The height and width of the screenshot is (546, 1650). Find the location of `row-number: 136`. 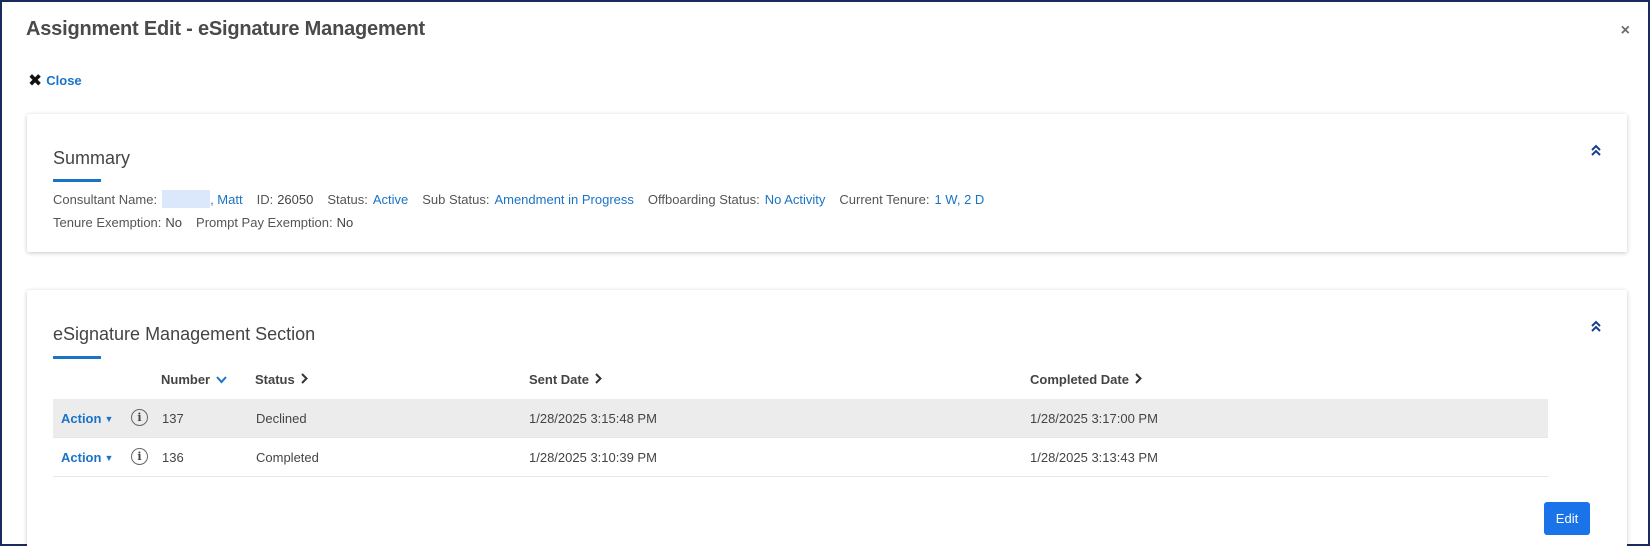

row-number: 136 is located at coordinates (173, 457).